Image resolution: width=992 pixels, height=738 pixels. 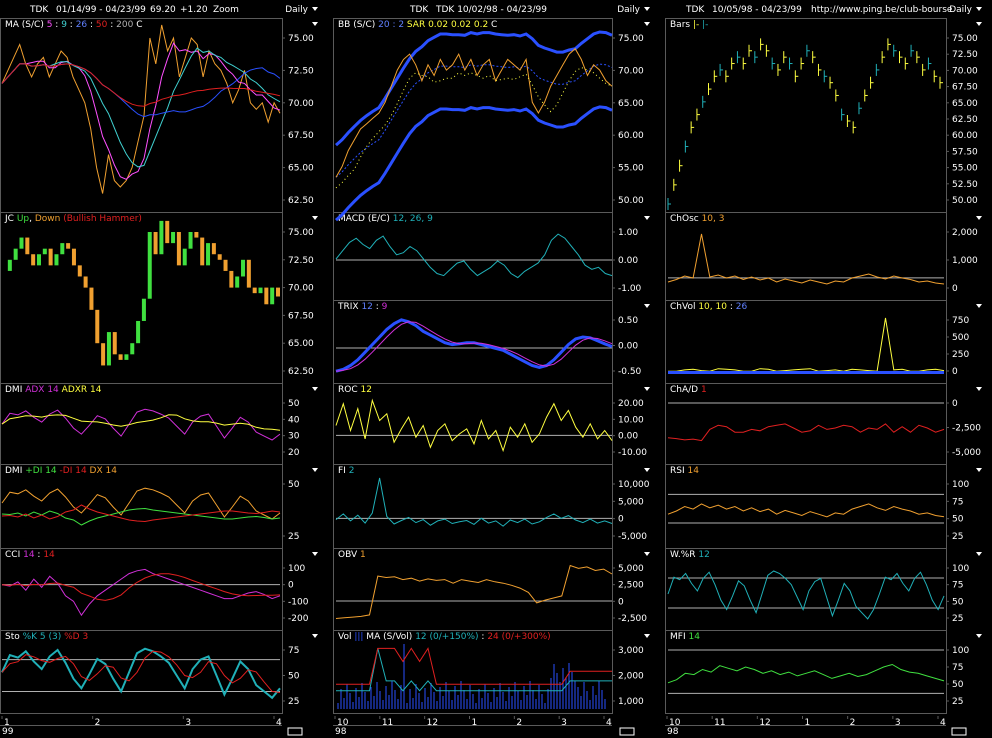 What do you see at coordinates (475, 723) in the screenshot?
I see `x-tick-label: 1` at bounding box center [475, 723].